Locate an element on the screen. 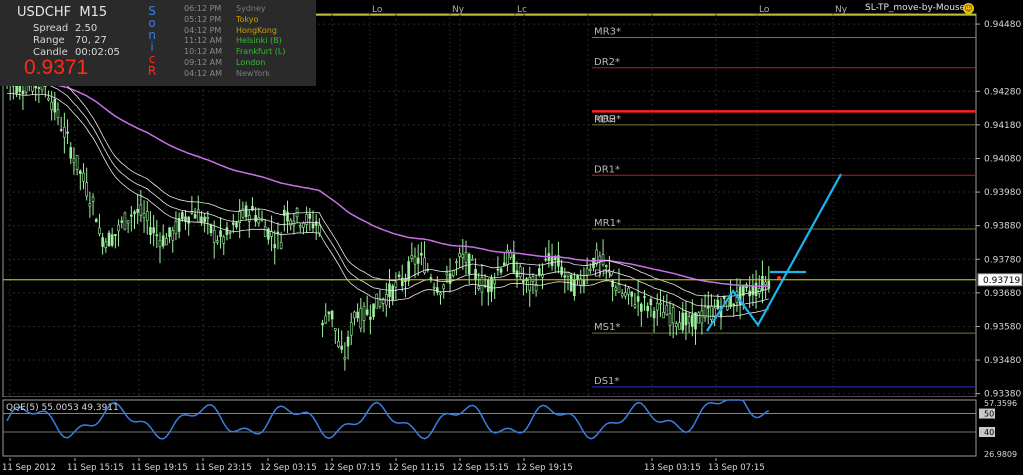 The height and width of the screenshot is (475, 1023). smiley-icon: ☺ is located at coordinates (968, 8).